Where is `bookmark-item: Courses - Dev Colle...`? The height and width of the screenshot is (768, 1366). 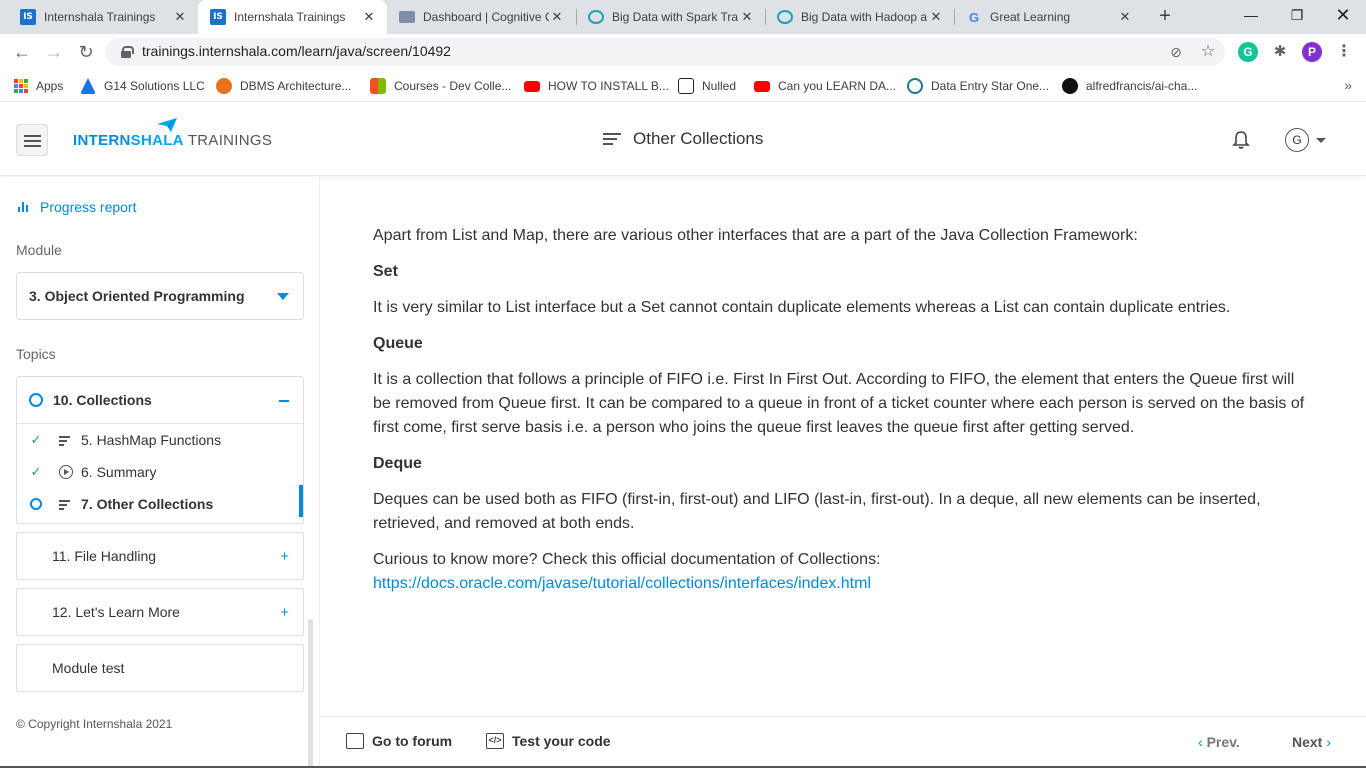
bookmark-item: Courses - Dev Colle... is located at coordinates (440, 86).